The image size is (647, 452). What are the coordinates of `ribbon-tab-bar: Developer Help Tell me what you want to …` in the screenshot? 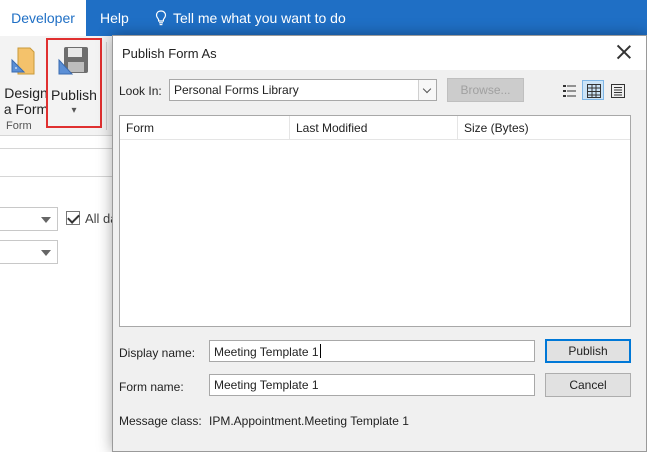 It's located at (323, 18).